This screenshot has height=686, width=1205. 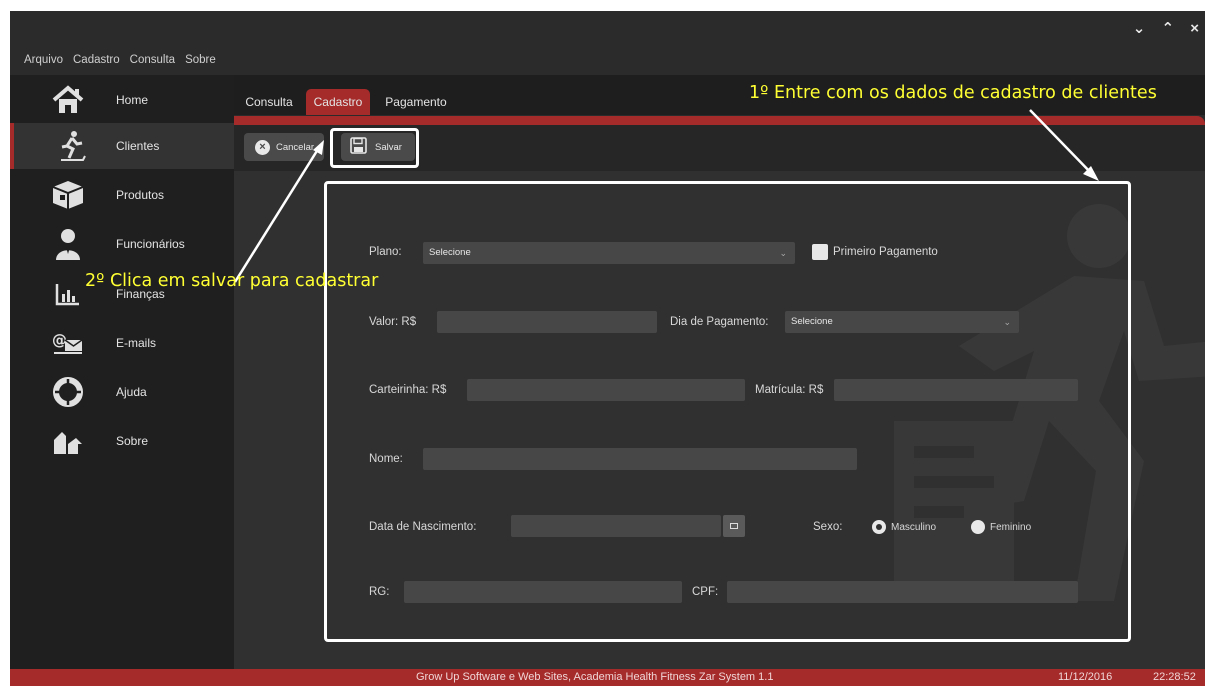 What do you see at coordinates (232, 281) in the screenshot?
I see `annotation-step2: 2º Clica em salvar para cadastrar` at bounding box center [232, 281].